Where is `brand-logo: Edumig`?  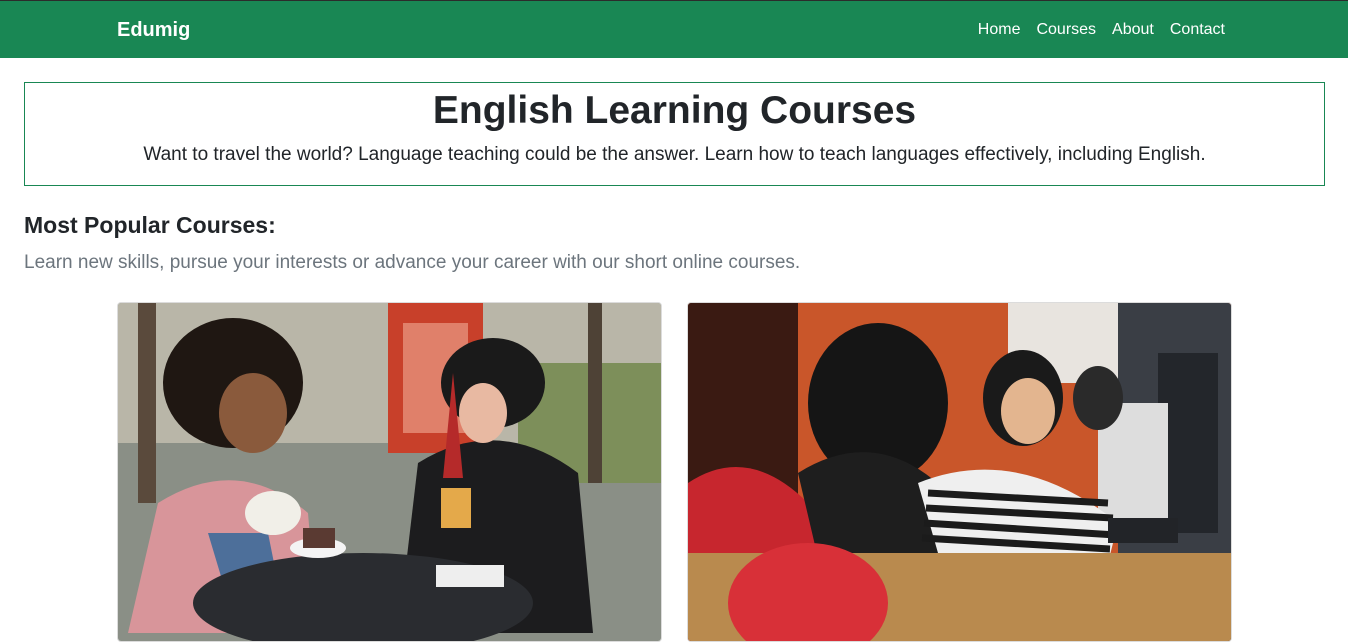
brand-logo: Edumig is located at coordinates (153, 30).